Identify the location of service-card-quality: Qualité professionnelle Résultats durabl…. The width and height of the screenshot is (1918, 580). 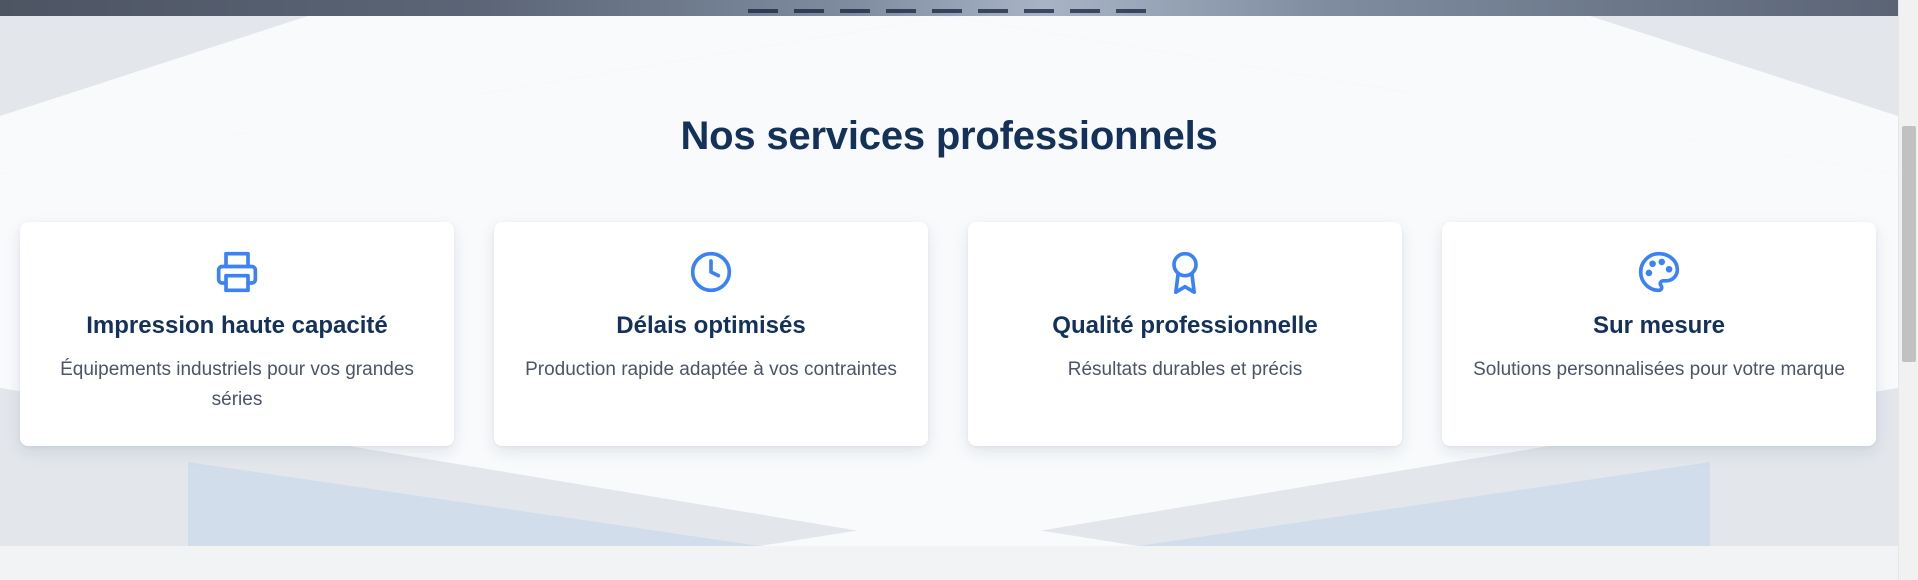
(1185, 334).